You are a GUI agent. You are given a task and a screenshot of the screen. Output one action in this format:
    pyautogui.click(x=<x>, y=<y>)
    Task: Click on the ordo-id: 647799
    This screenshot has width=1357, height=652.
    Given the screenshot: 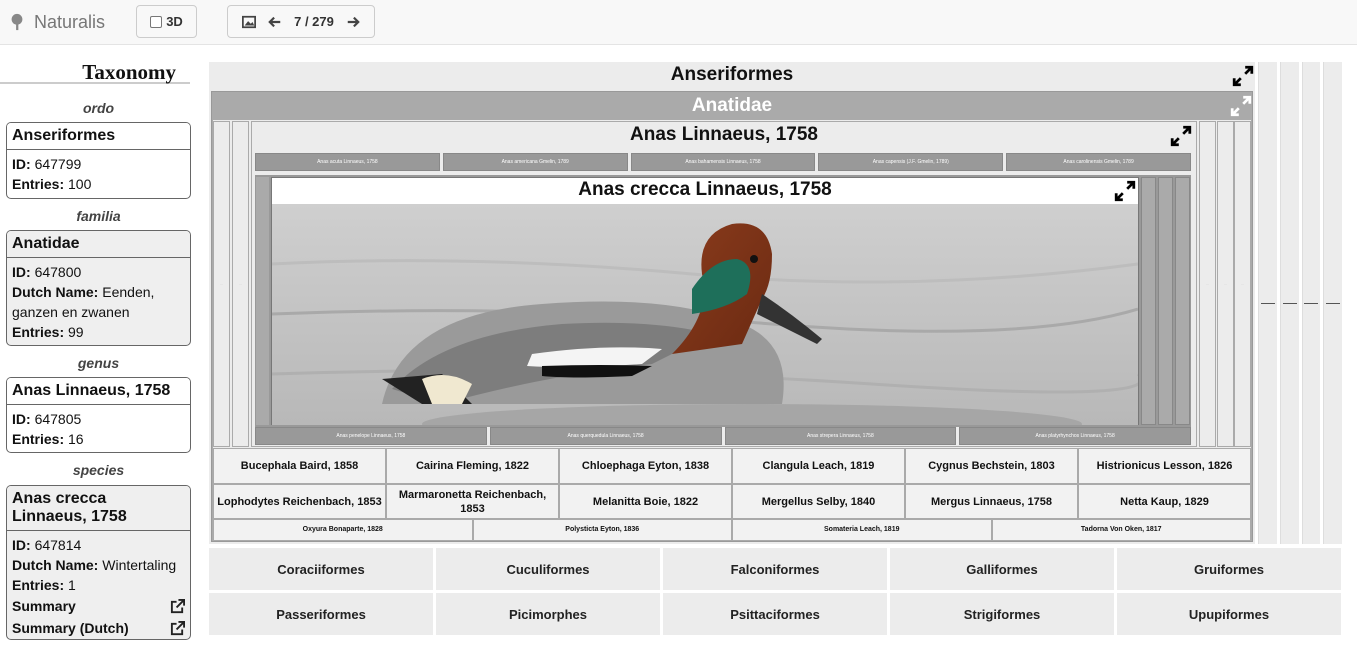 What is the action you would take?
    pyautogui.click(x=58, y=164)
    